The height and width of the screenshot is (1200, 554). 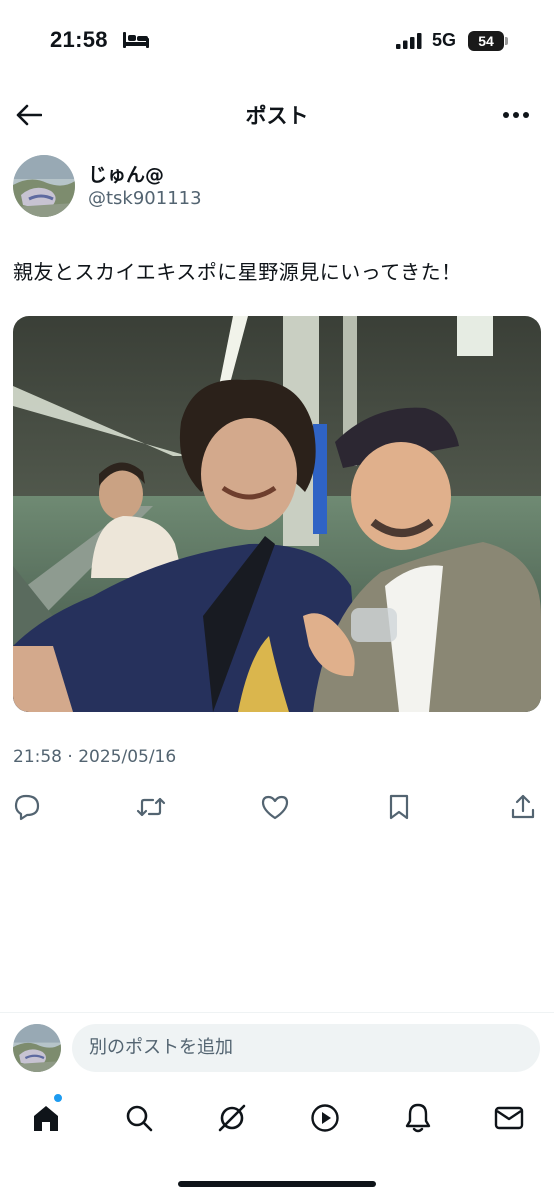 What do you see at coordinates (277, 1184) in the screenshot?
I see `home-indicator` at bounding box center [277, 1184].